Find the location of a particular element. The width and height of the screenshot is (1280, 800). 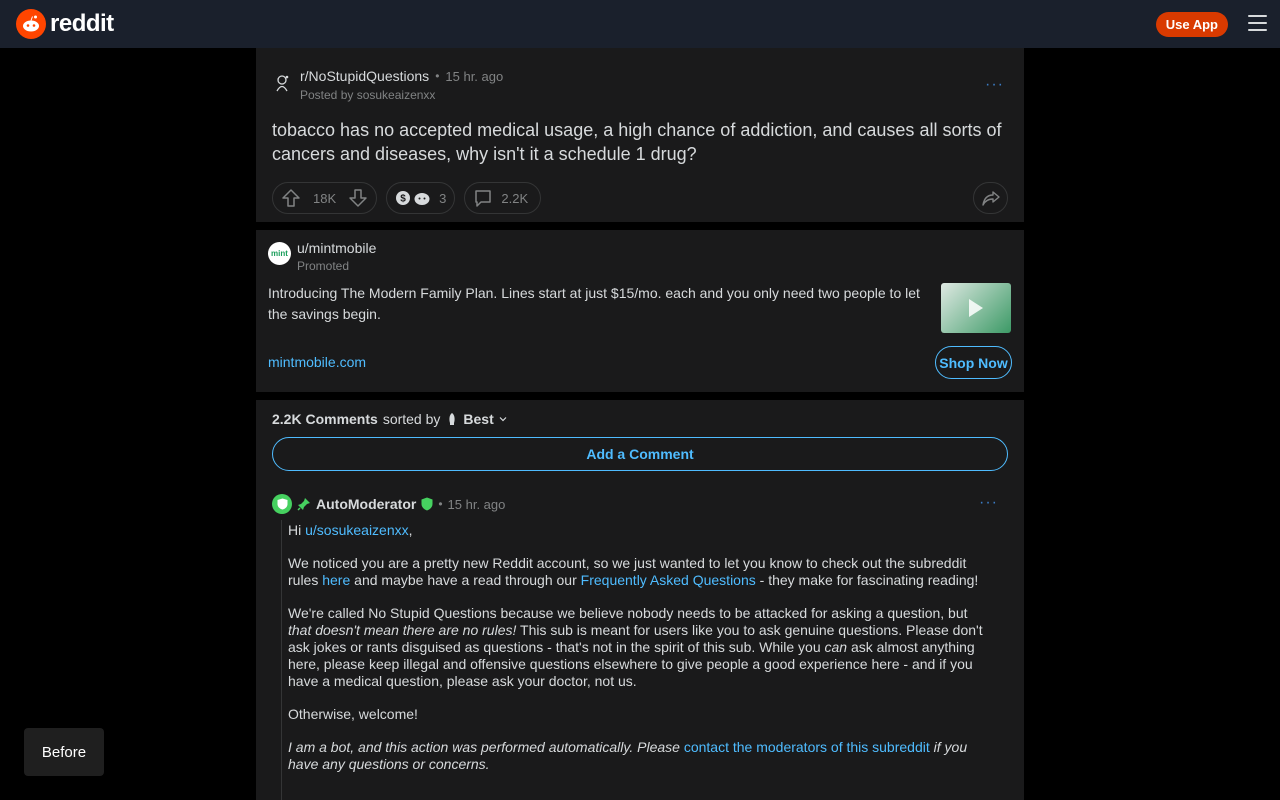

post-more-options-icon: ··· is located at coordinates (994, 85).